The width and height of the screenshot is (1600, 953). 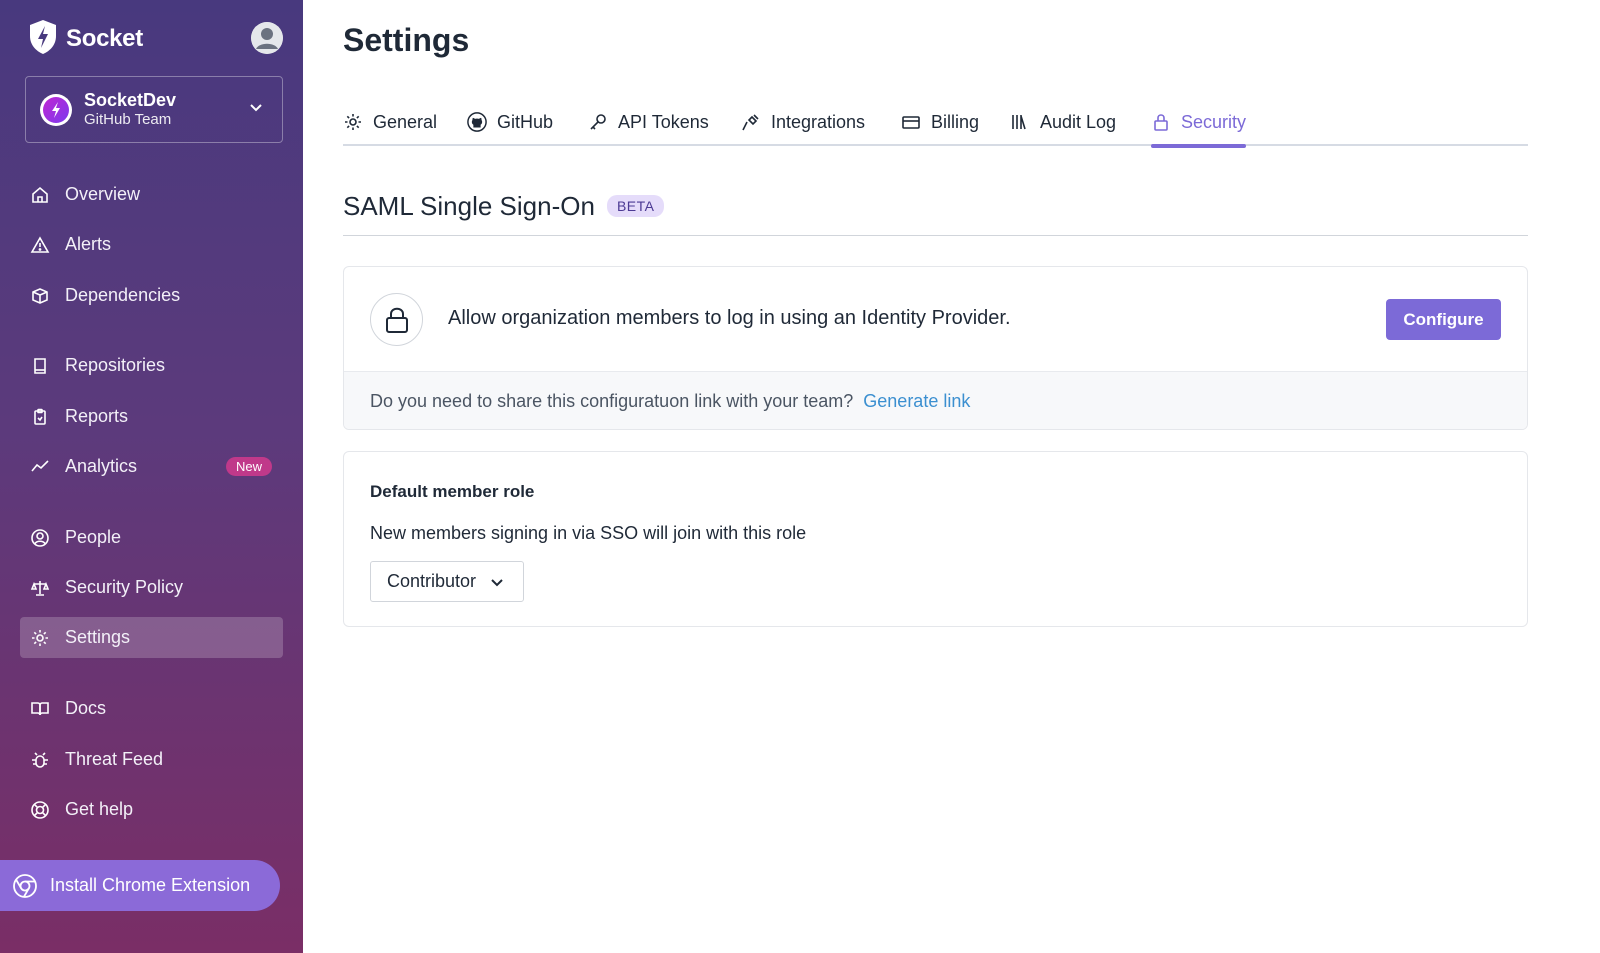 I want to click on library-icon, so click(x=1020, y=122).